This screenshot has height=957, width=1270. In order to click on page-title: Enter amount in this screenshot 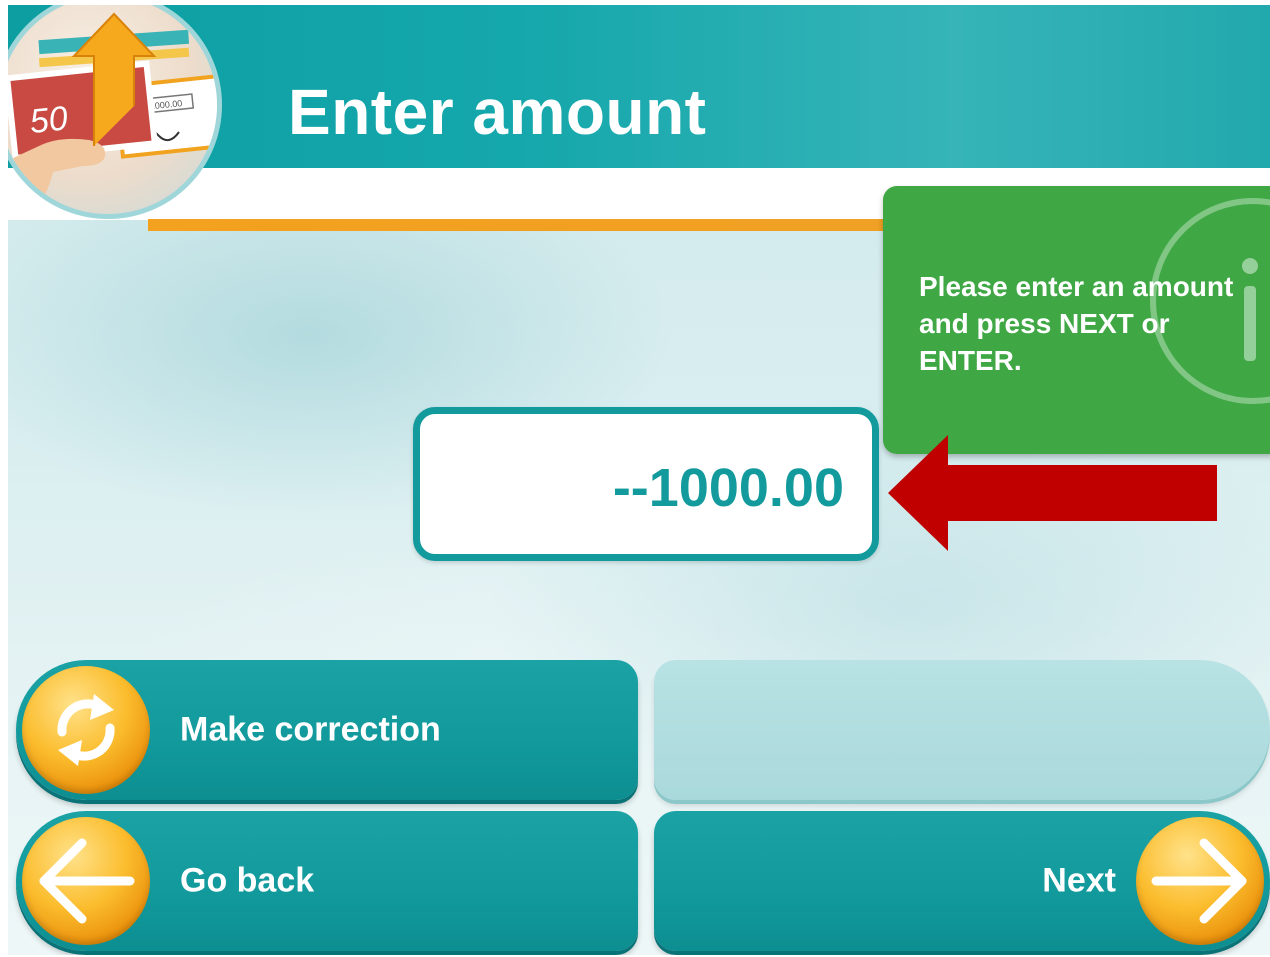, I will do `click(497, 112)`.